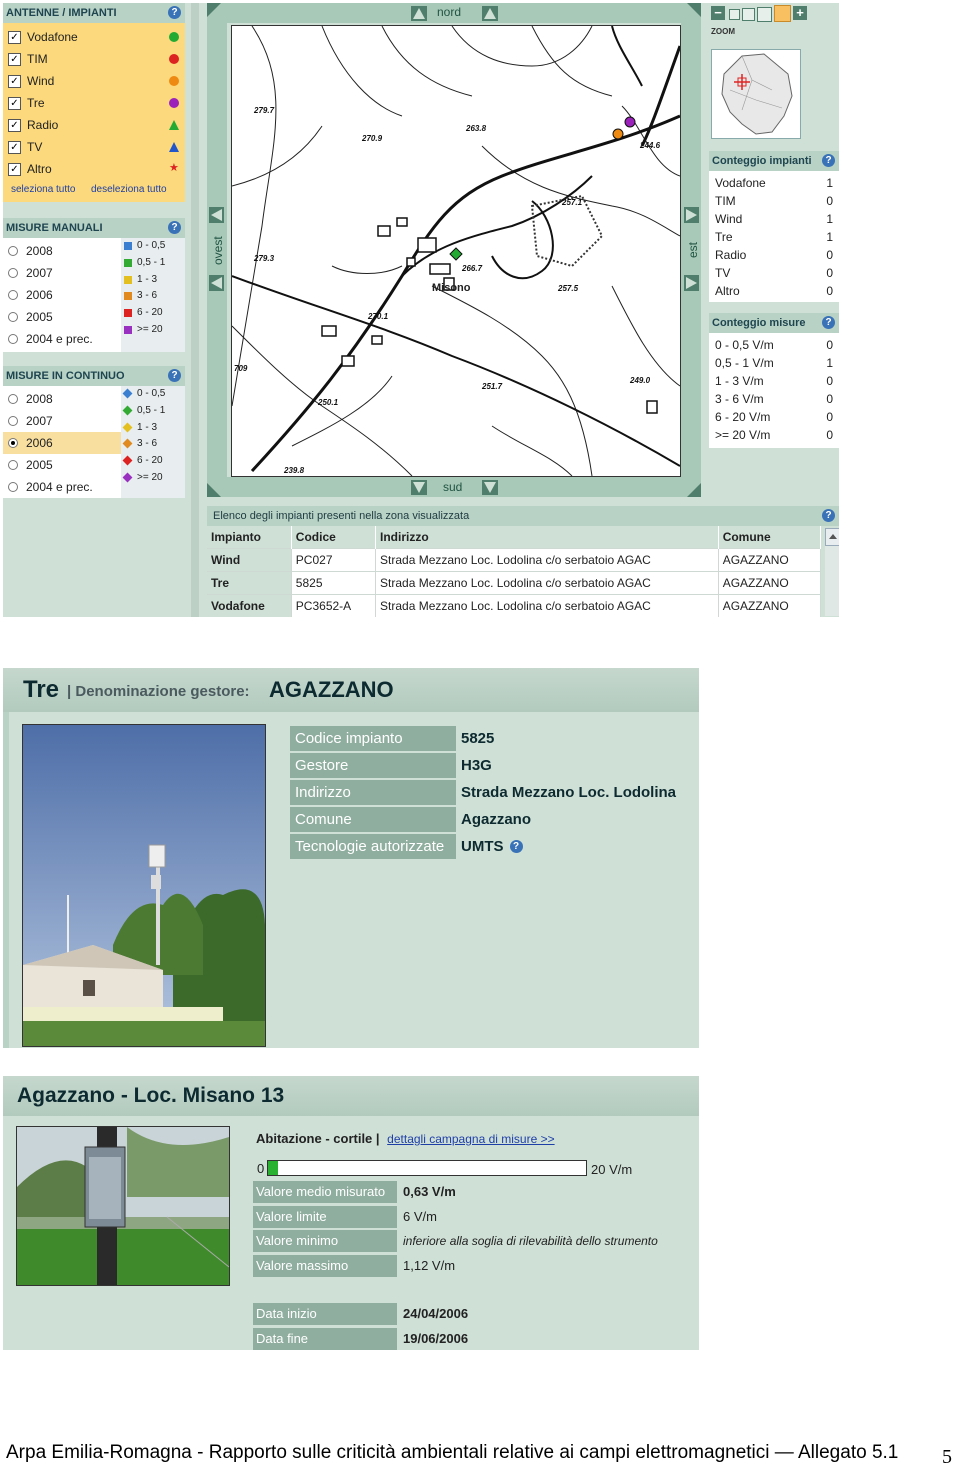  I want to click on antenne-item: ✓ TV, so click(94, 147).